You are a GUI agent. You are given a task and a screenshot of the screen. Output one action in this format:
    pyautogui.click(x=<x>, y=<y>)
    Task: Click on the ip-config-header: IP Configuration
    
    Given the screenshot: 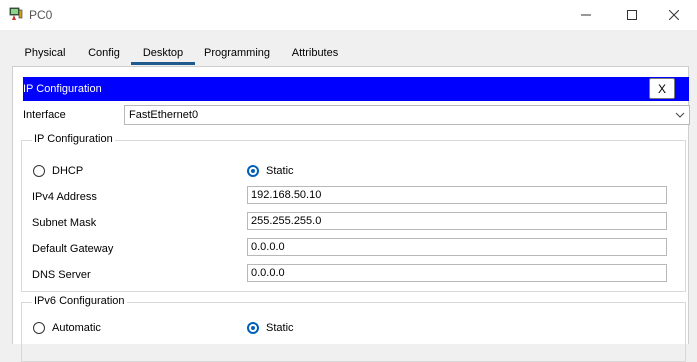 What is the action you would take?
    pyautogui.click(x=356, y=89)
    